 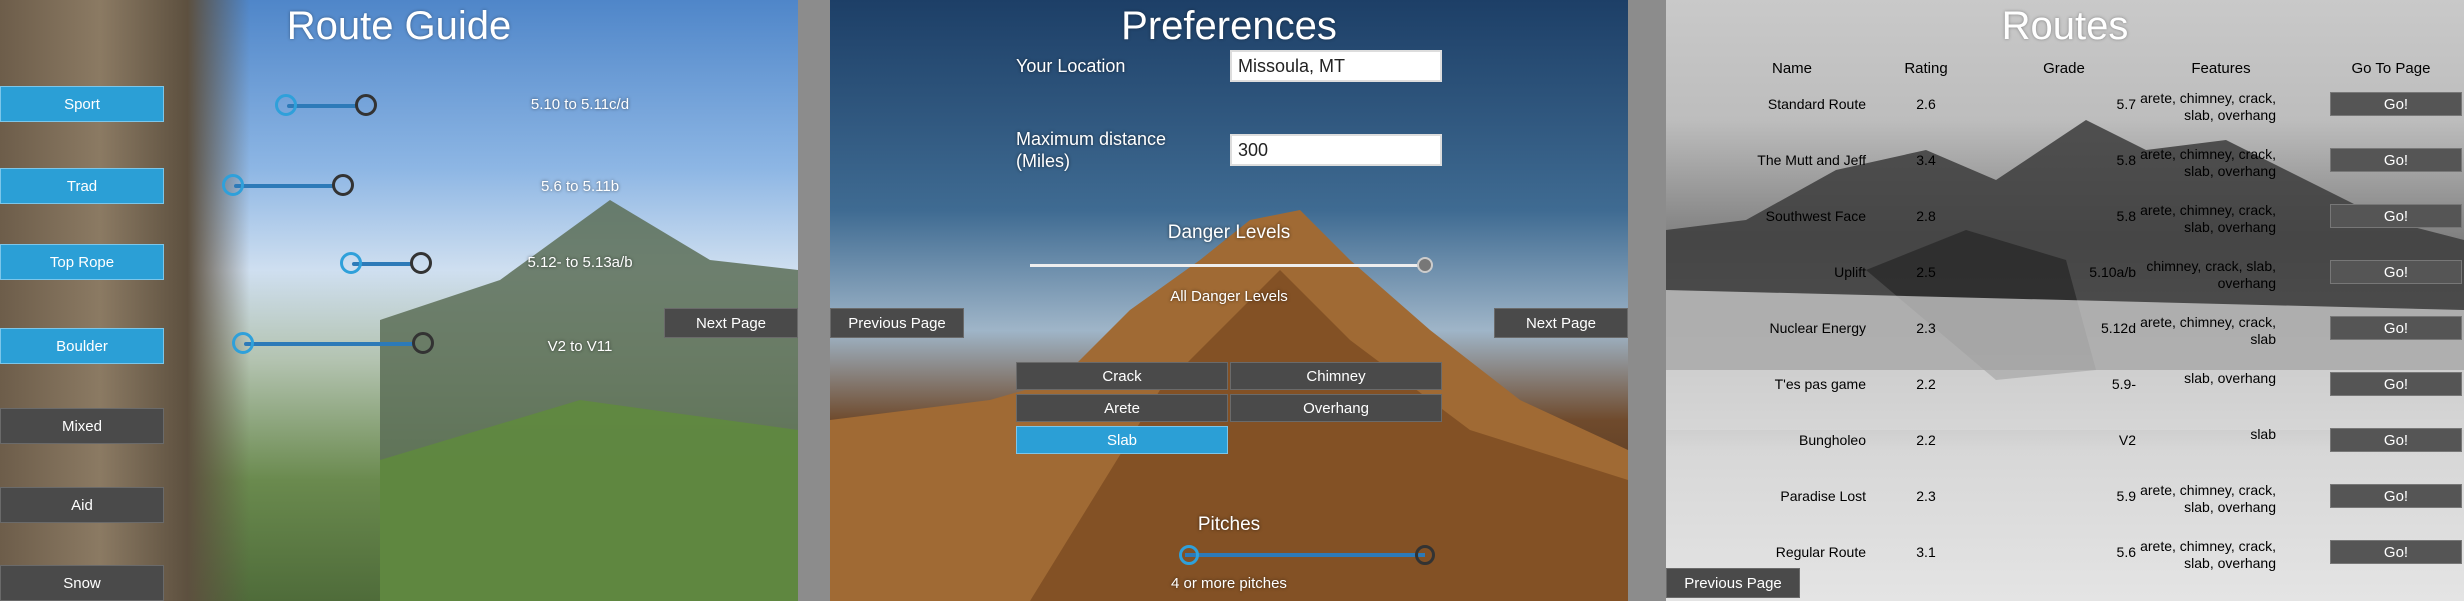 What do you see at coordinates (1811, 160) in the screenshot?
I see `route-name: The Mutt and Jeff` at bounding box center [1811, 160].